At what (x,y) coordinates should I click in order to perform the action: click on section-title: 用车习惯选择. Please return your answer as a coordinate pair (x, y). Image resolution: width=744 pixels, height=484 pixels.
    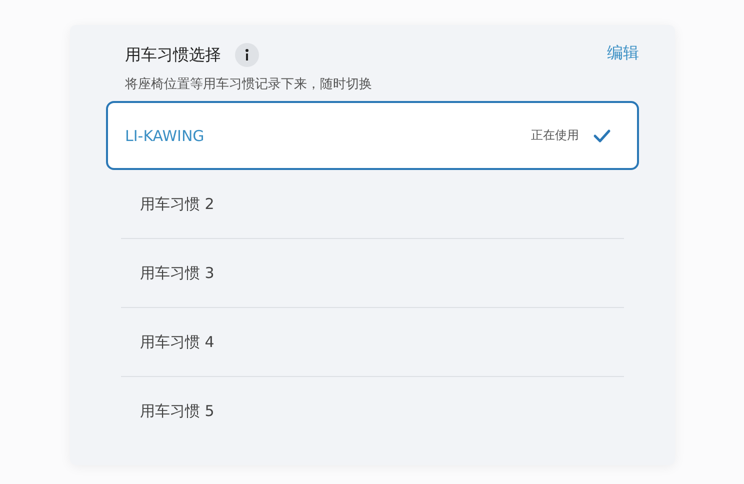
    Looking at the image, I should click on (173, 55).